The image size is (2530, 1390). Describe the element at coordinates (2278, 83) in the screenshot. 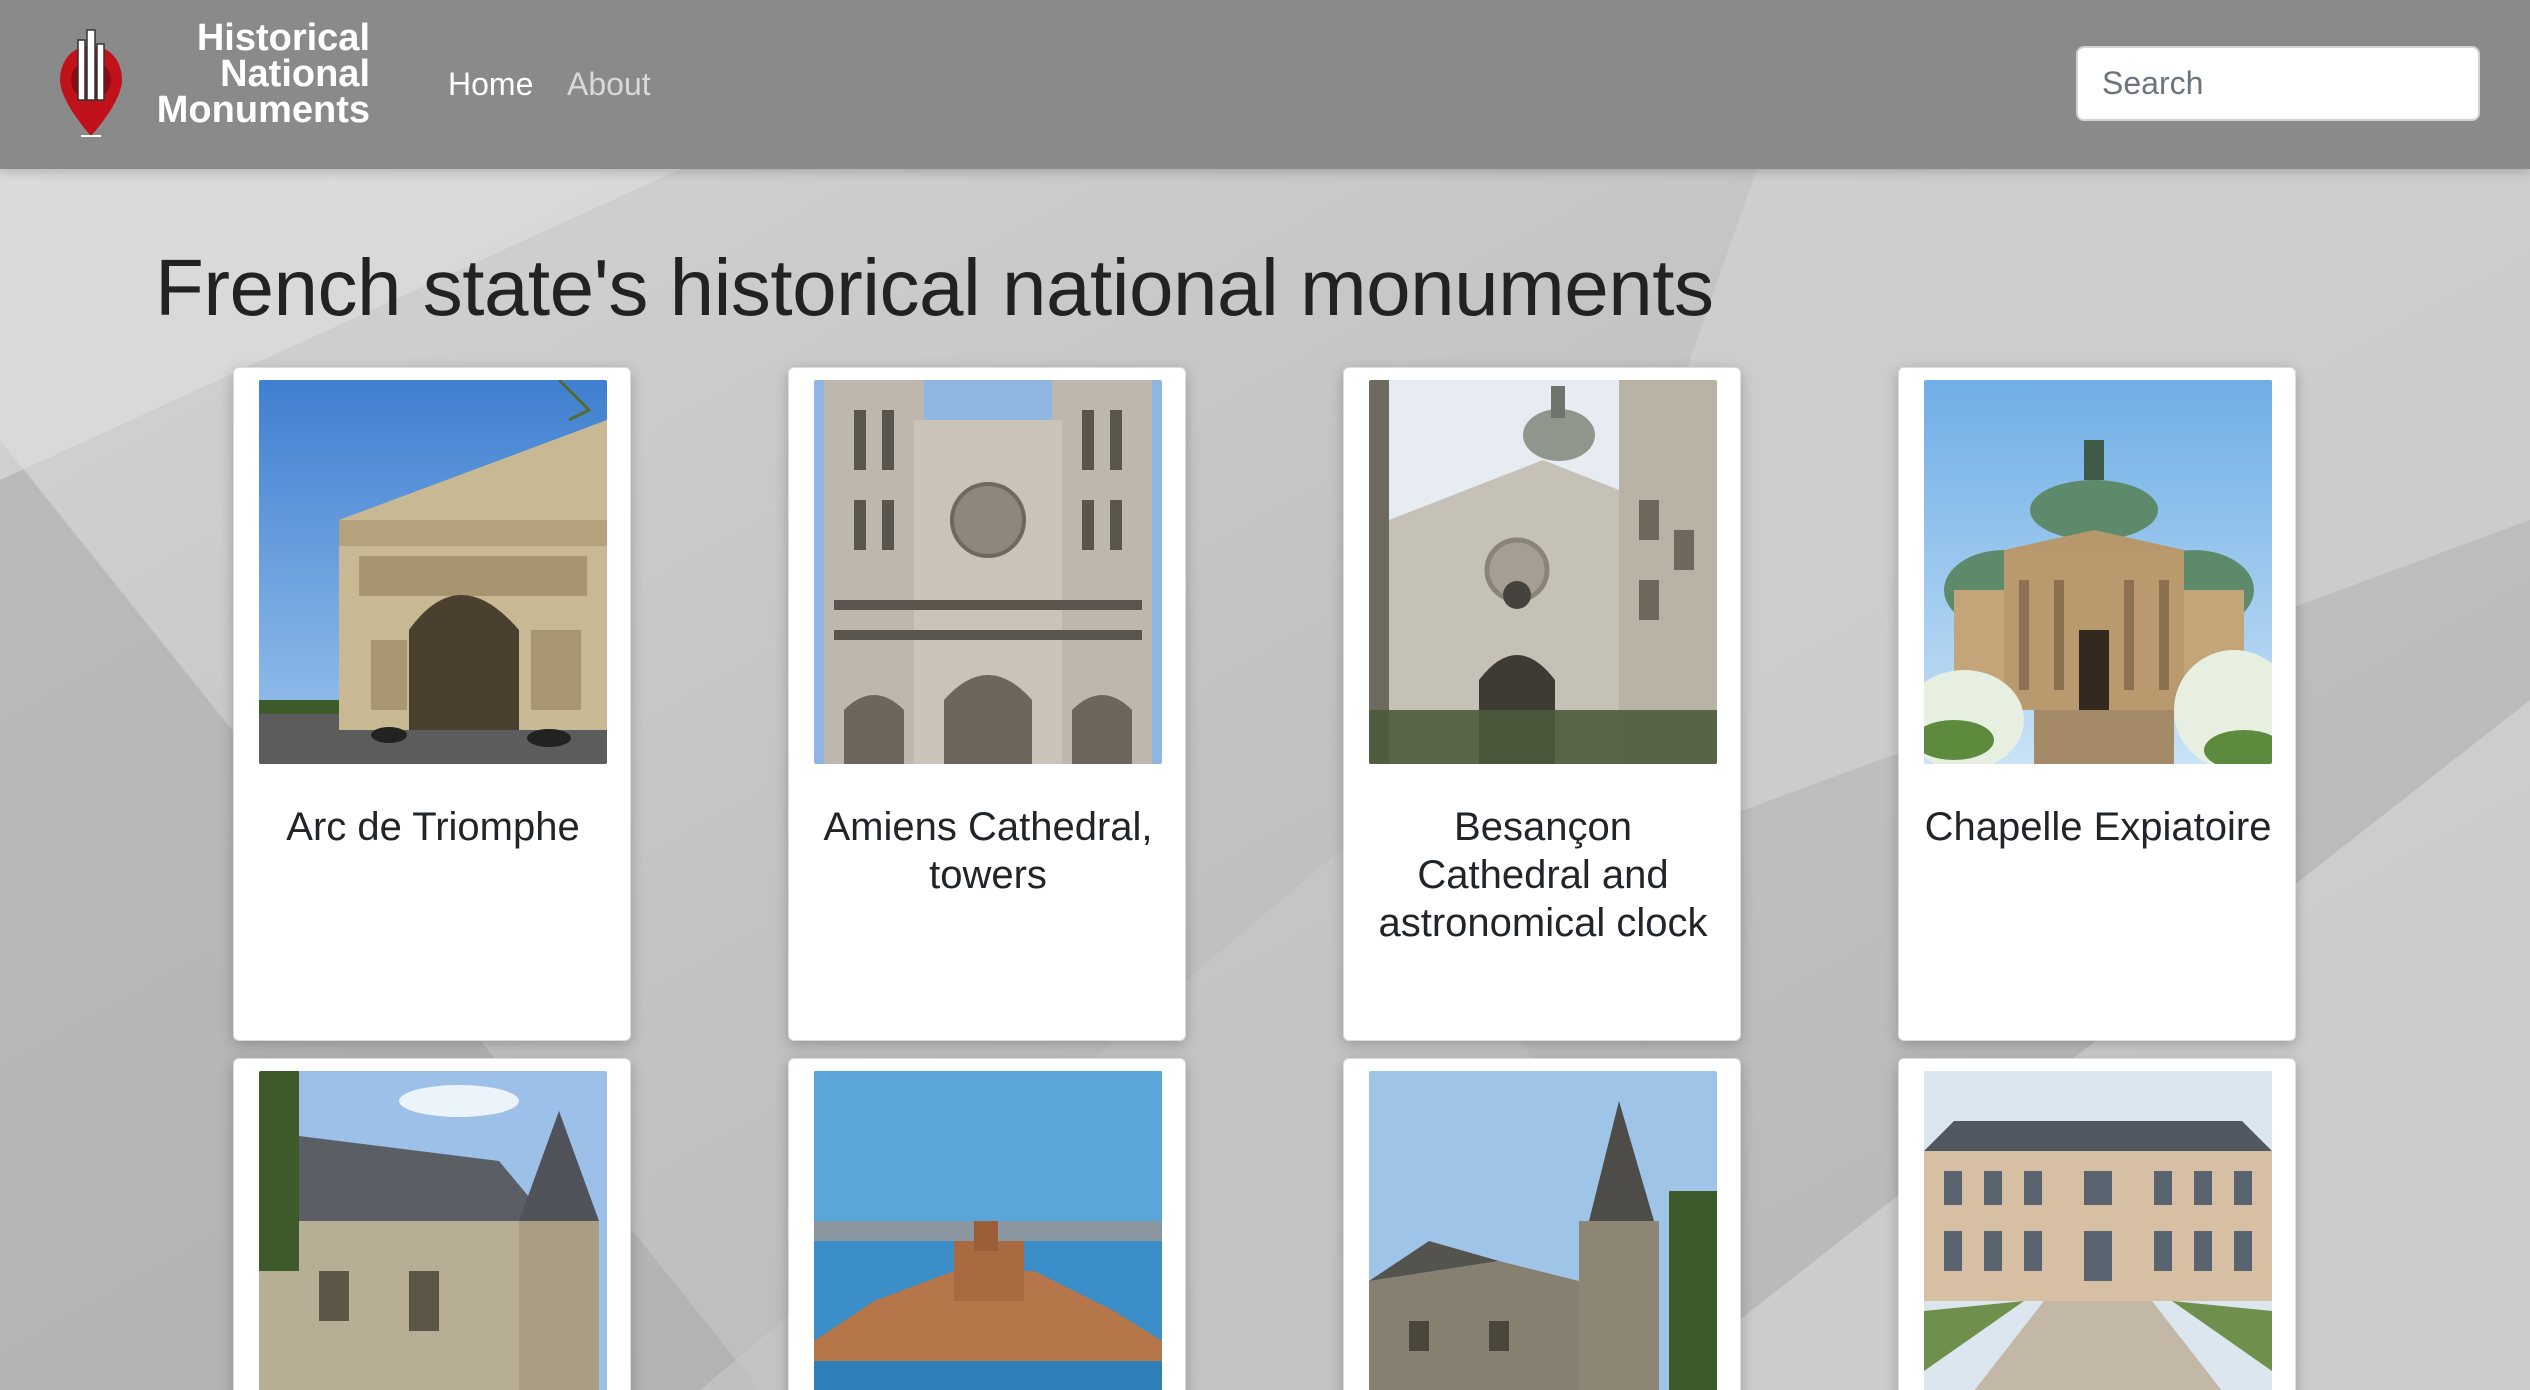

I see `search-input` at that location.